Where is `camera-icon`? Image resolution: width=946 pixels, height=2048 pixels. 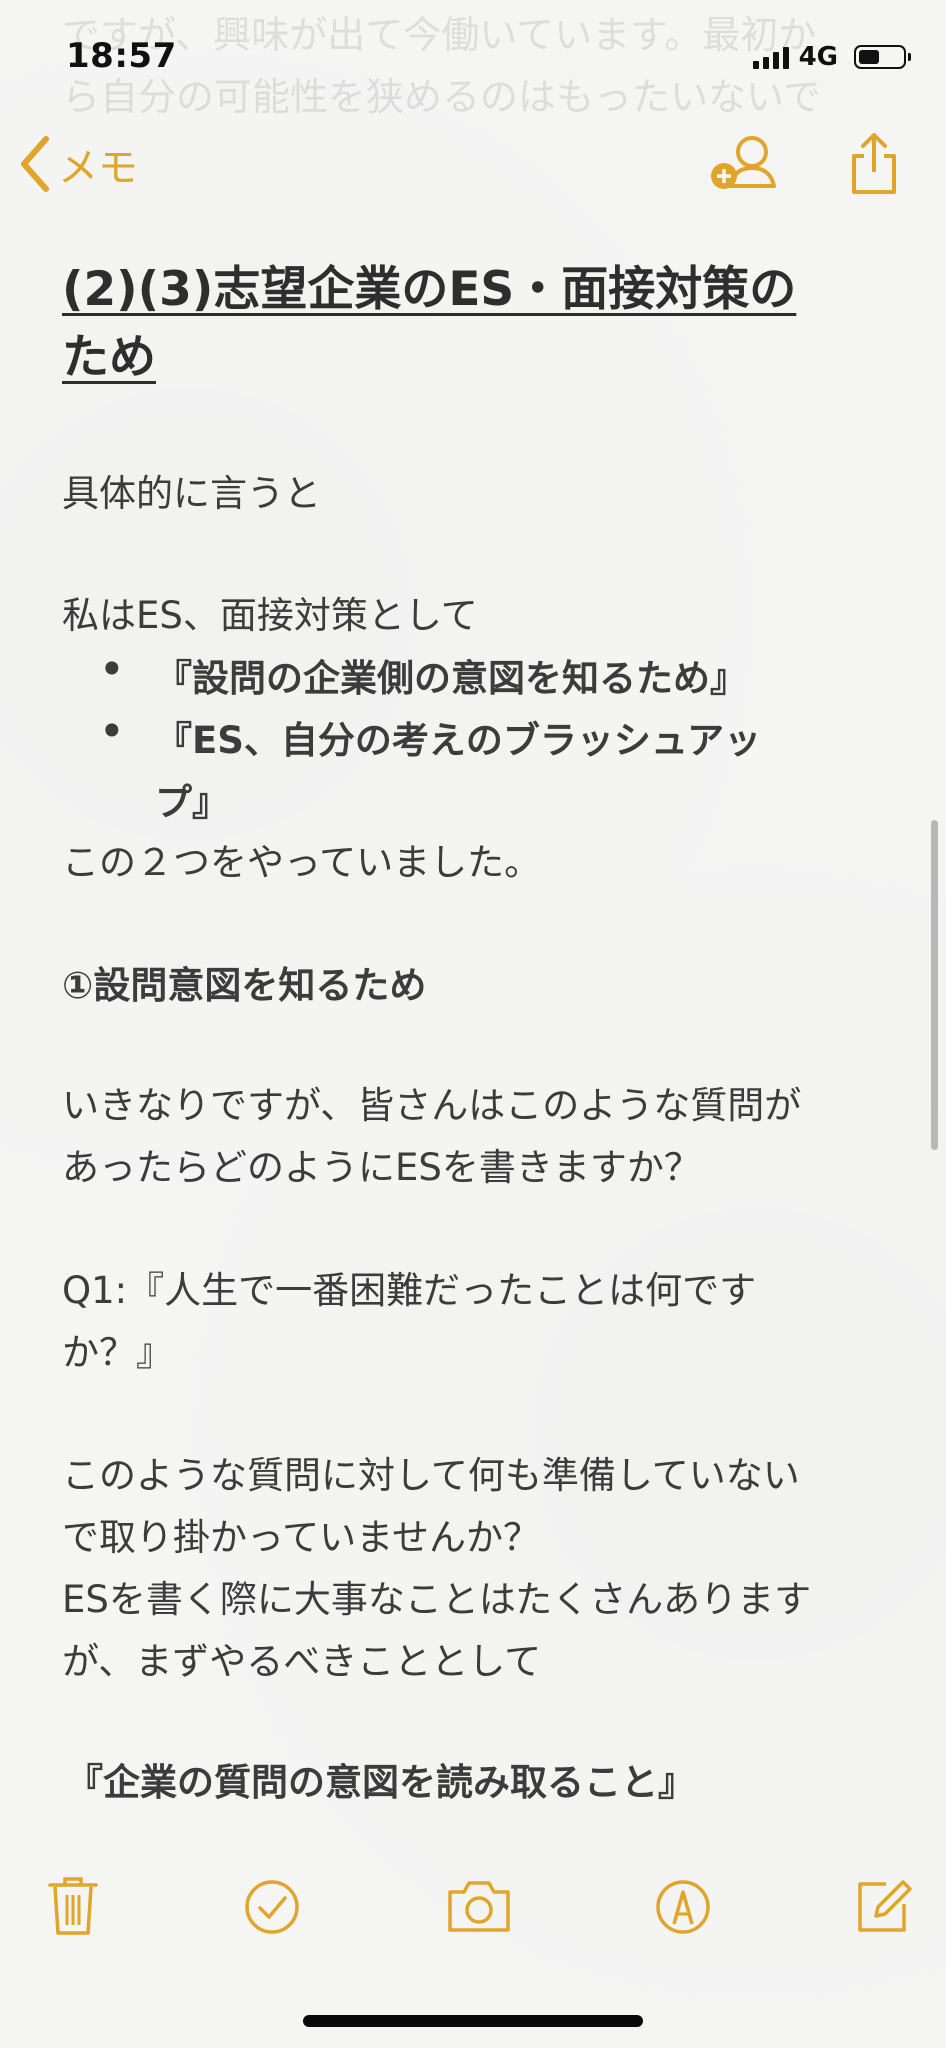 camera-icon is located at coordinates (479, 1906).